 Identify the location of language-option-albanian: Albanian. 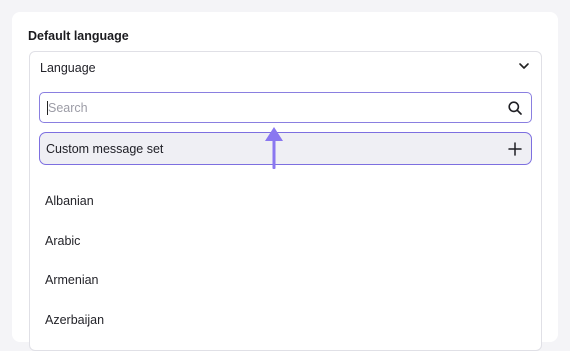
(69, 201).